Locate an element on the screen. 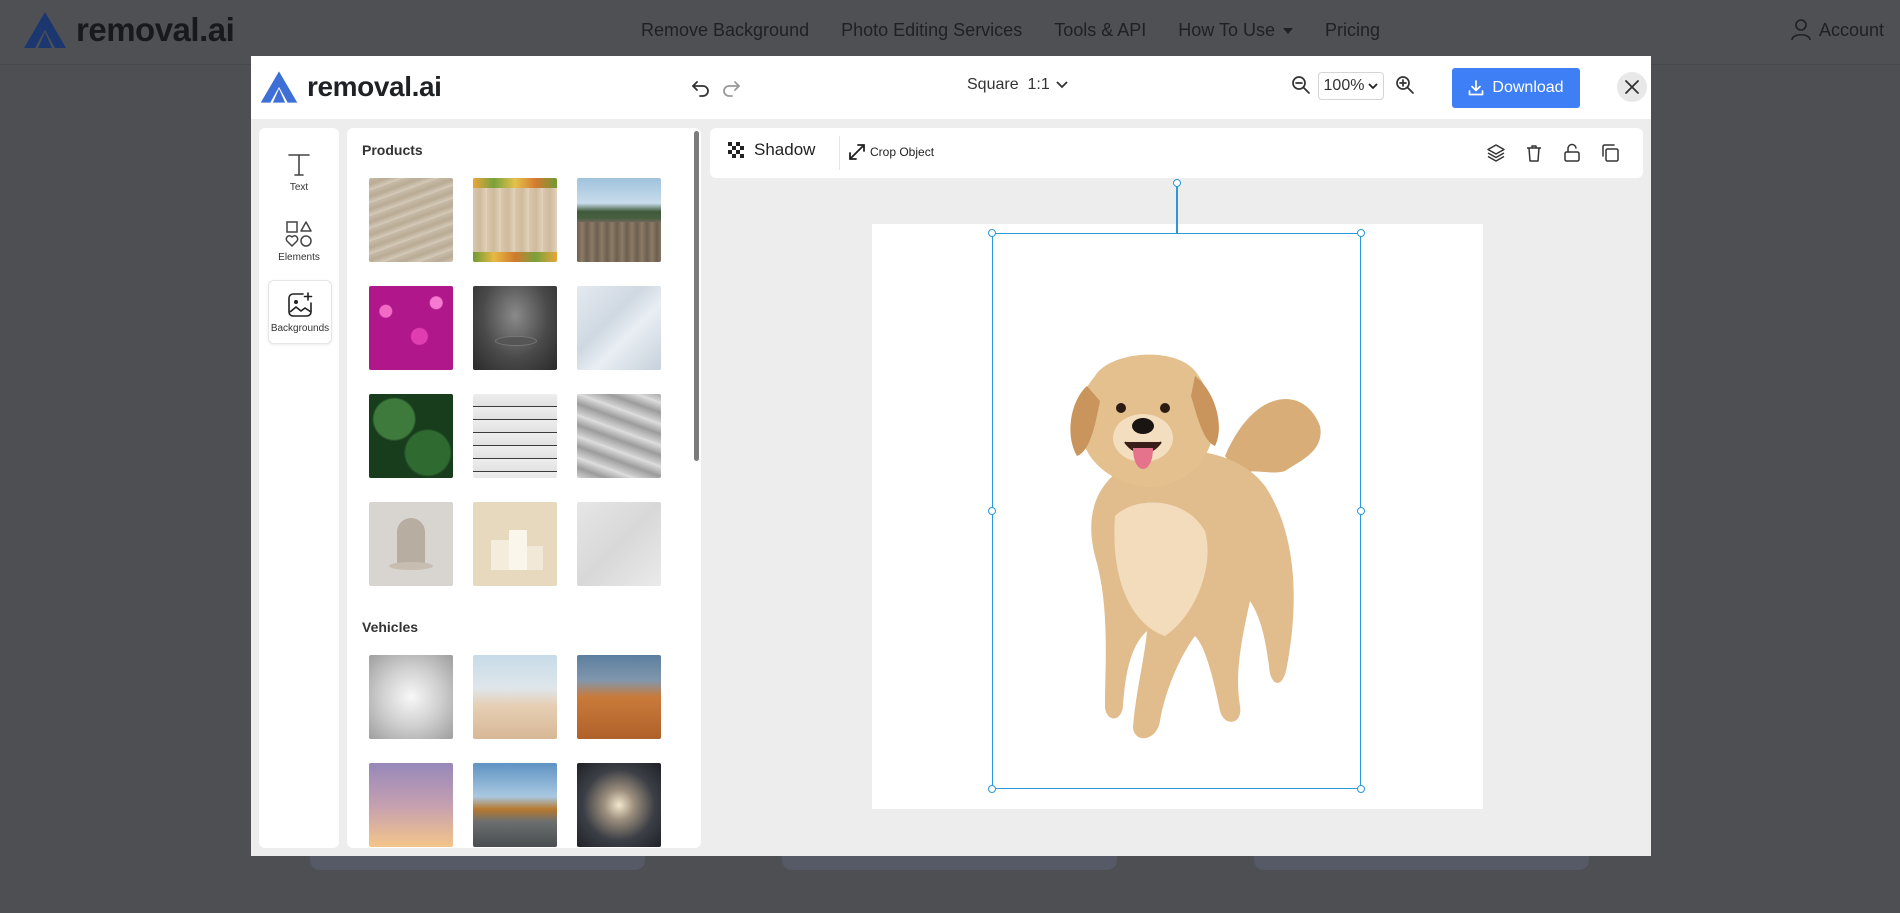 This screenshot has height=913, width=1900. crop-expand-icon is located at coordinates (857, 152).